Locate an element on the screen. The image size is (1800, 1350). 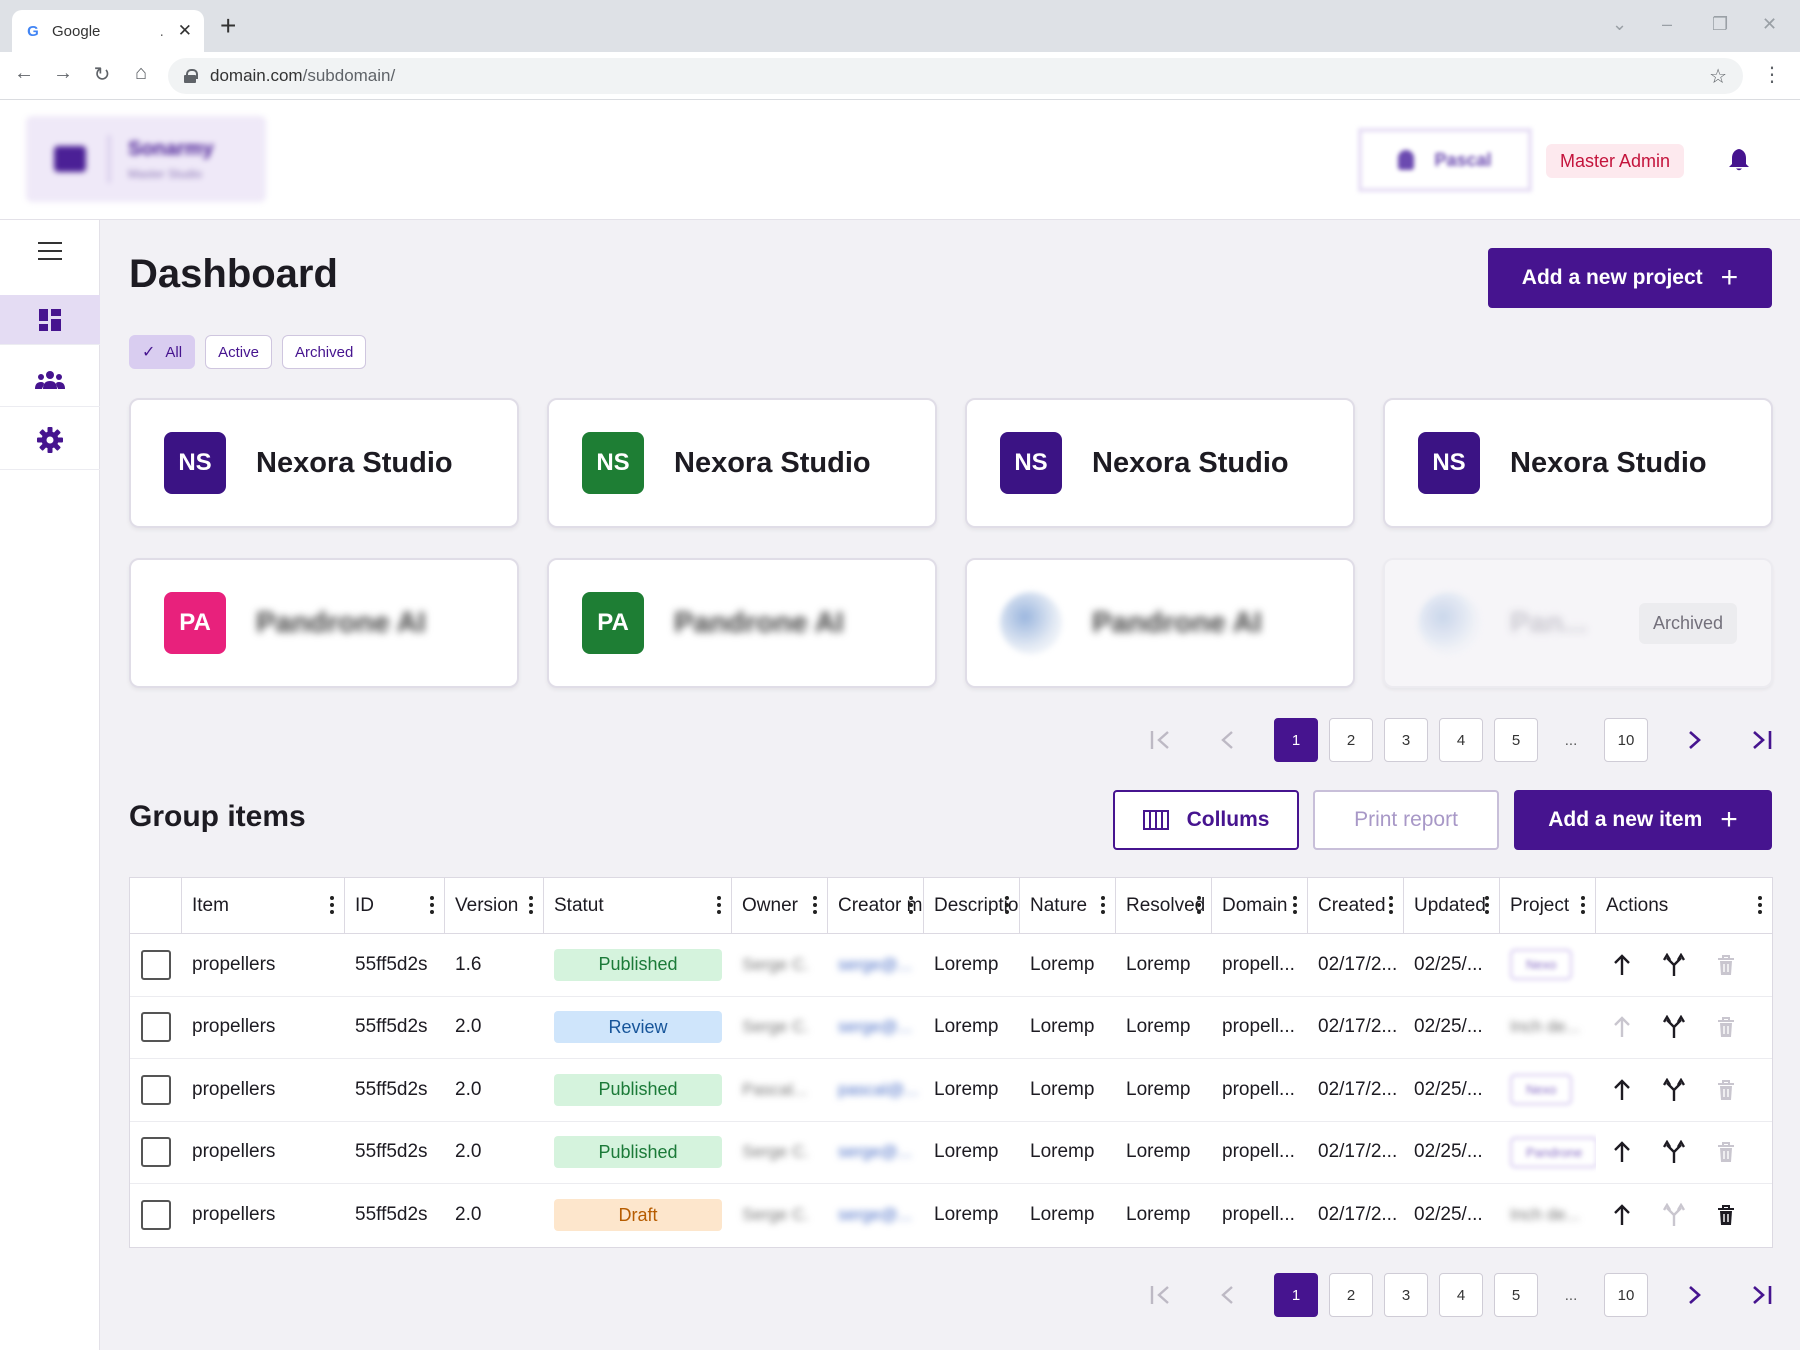
column-header-project: Project is located at coordinates (1548, 905).